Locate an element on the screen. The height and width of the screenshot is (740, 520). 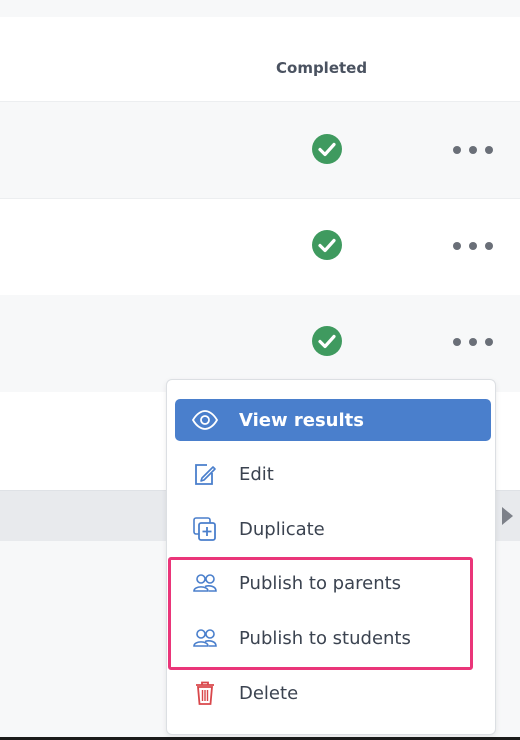
menu-item-edit: Edit is located at coordinates (333, 474).